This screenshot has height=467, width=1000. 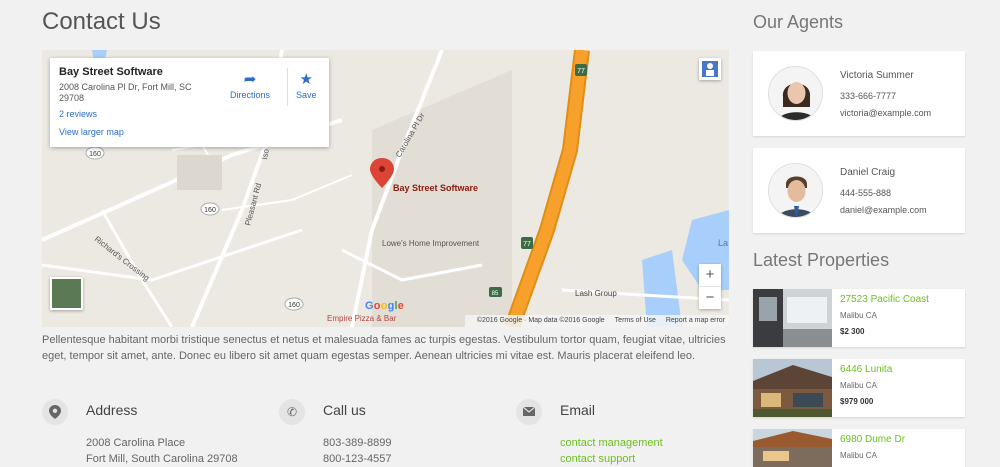 What do you see at coordinates (868, 96) in the screenshot?
I see `agent-phone: 333-666-7777` at bounding box center [868, 96].